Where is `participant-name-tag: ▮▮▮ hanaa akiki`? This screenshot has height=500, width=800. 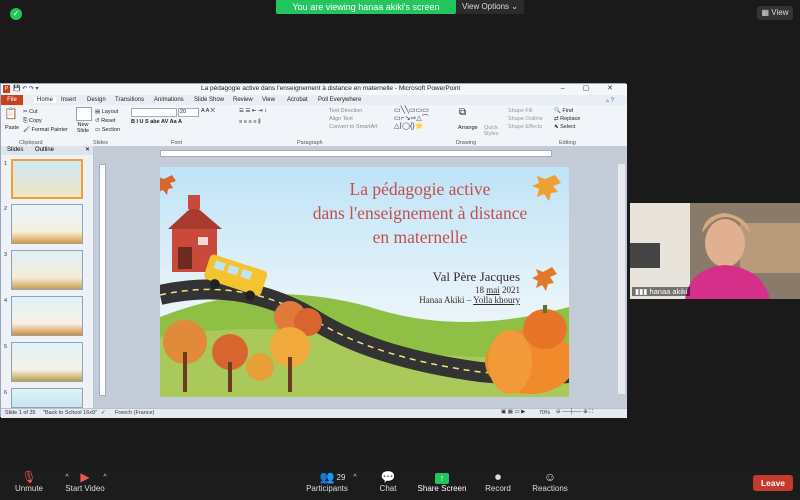
participant-name-tag: ▮▮▮ hanaa akiki is located at coordinates (661, 291).